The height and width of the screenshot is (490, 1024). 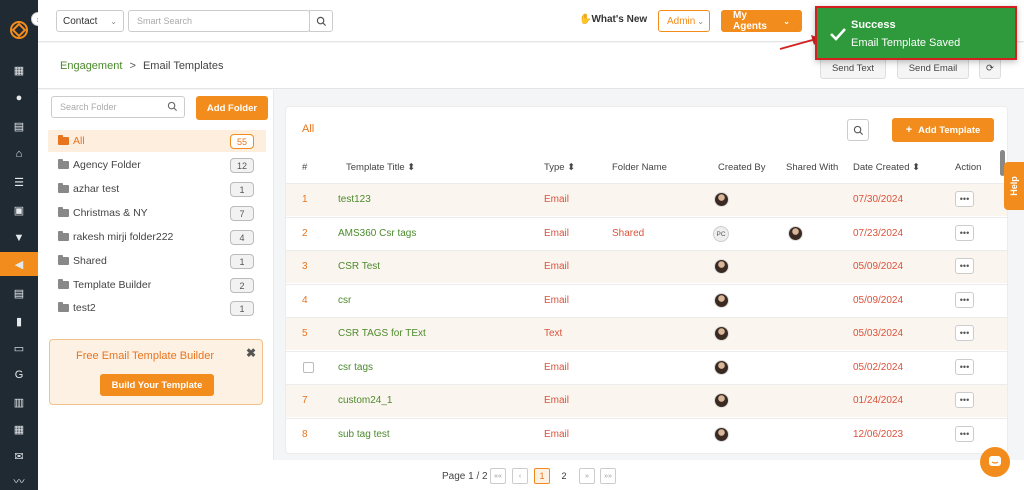 What do you see at coordinates (251, 353) in the screenshot?
I see `close-icon: ✖` at bounding box center [251, 353].